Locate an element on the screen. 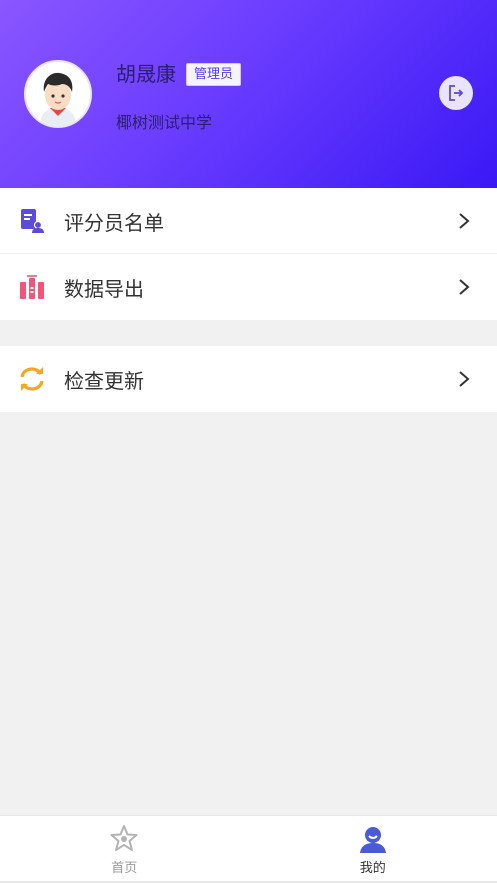  logout-icon is located at coordinates (456, 93).